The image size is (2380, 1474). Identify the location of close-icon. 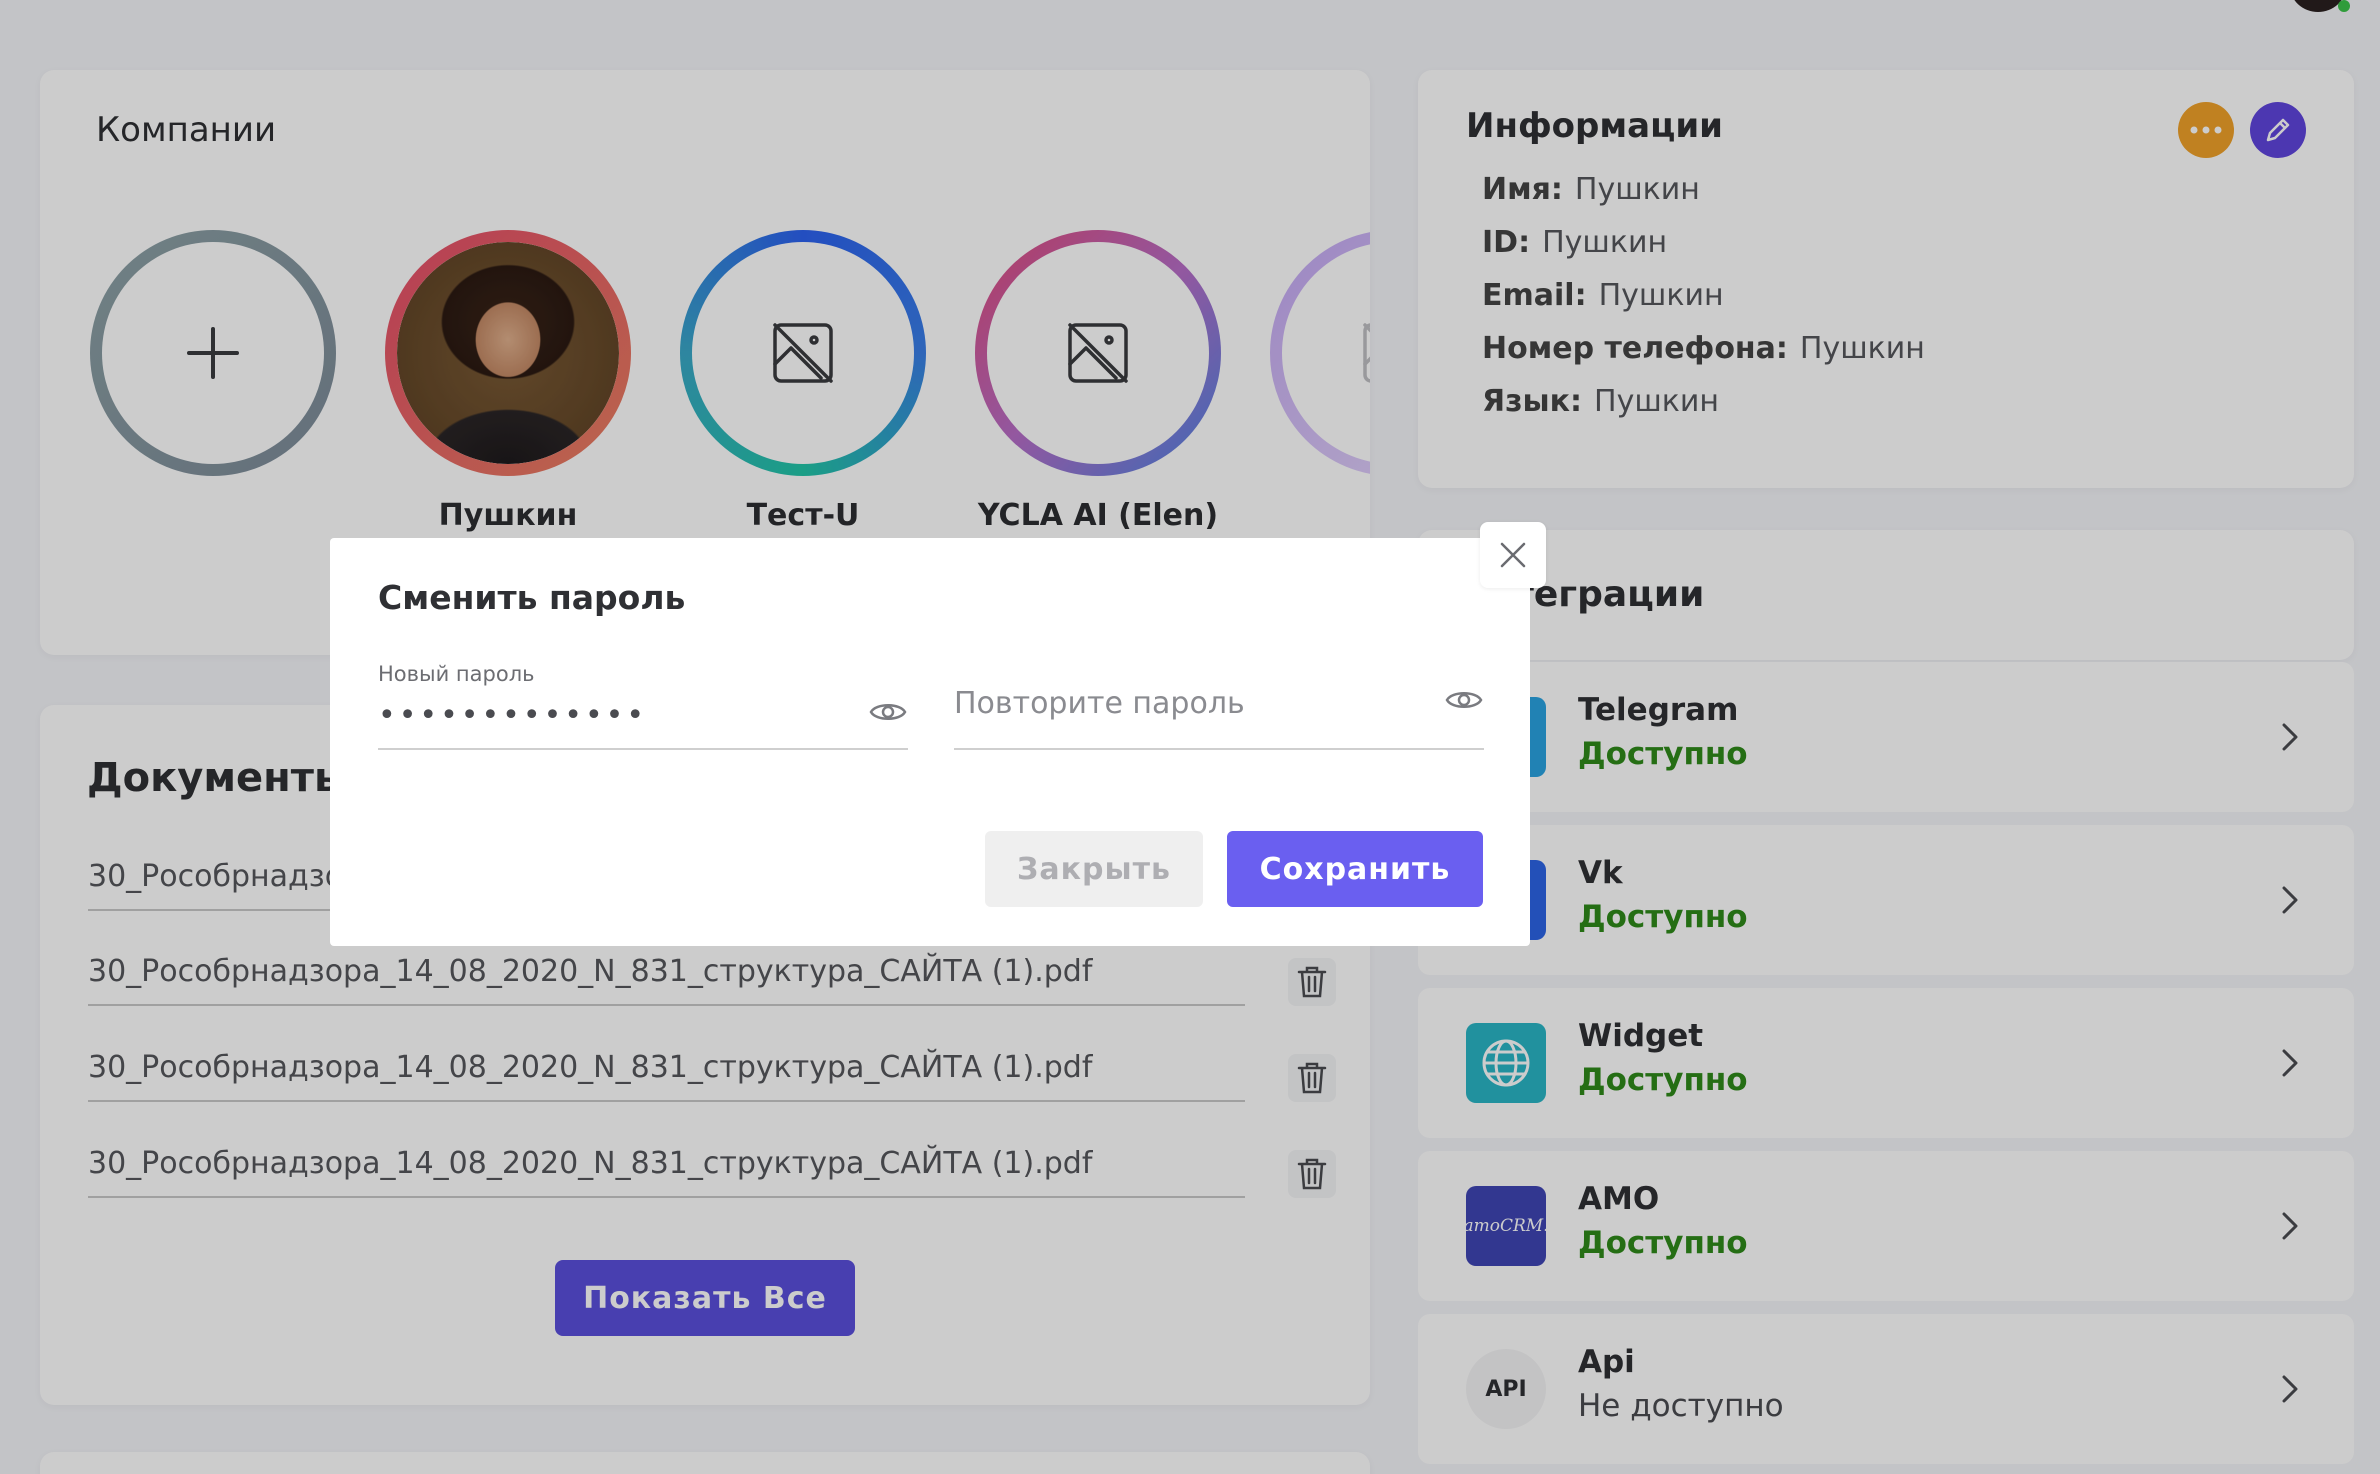
(1513, 555).